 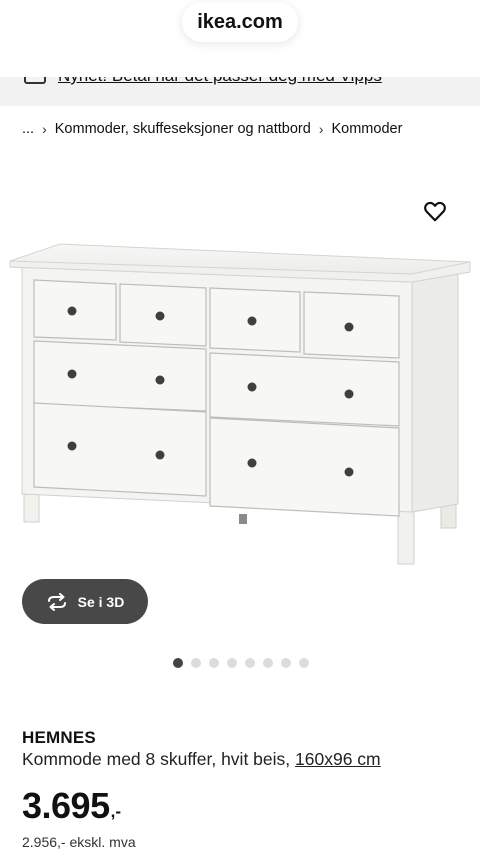 What do you see at coordinates (66, 805) in the screenshot?
I see `price-value: 3.695` at bounding box center [66, 805].